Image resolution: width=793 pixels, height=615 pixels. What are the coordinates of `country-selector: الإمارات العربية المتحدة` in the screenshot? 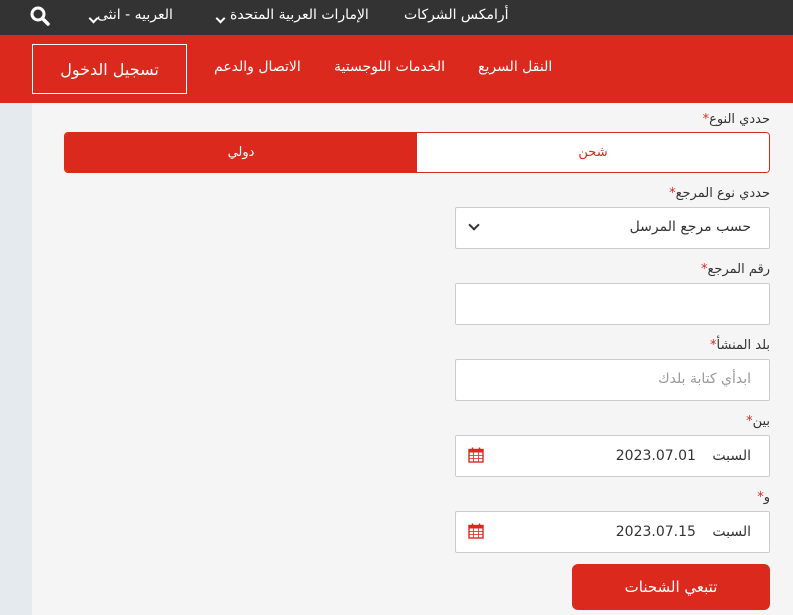 It's located at (299, 15).